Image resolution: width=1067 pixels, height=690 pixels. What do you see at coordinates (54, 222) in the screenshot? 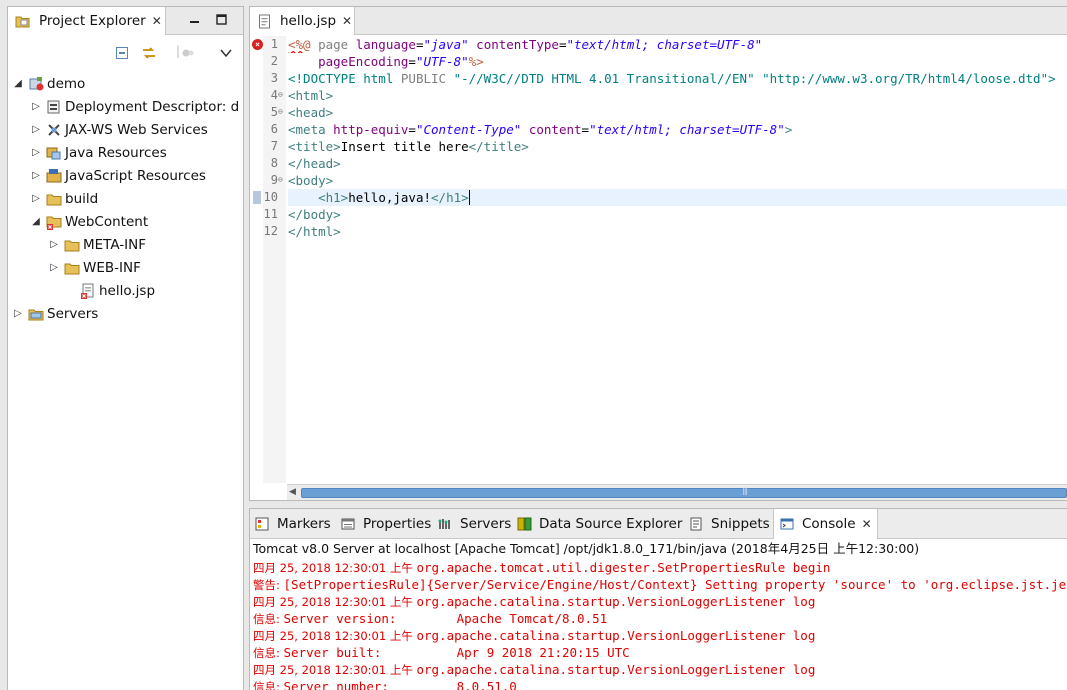
I see `folder-error-icon` at bounding box center [54, 222].